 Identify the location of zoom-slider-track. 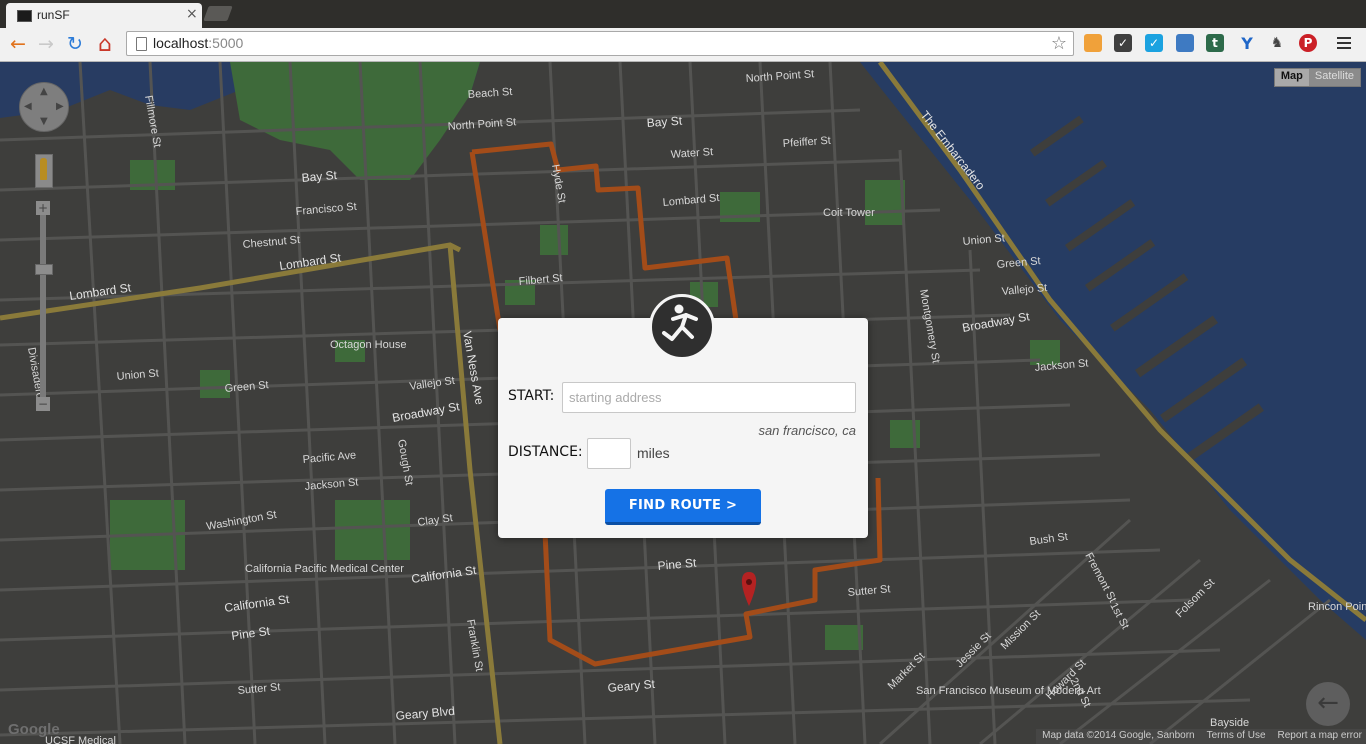
(43, 303).